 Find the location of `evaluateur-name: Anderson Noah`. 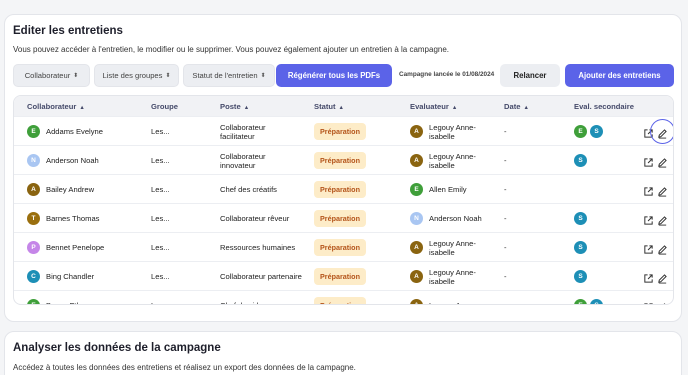

evaluateur-name: Anderson Noah is located at coordinates (455, 218).